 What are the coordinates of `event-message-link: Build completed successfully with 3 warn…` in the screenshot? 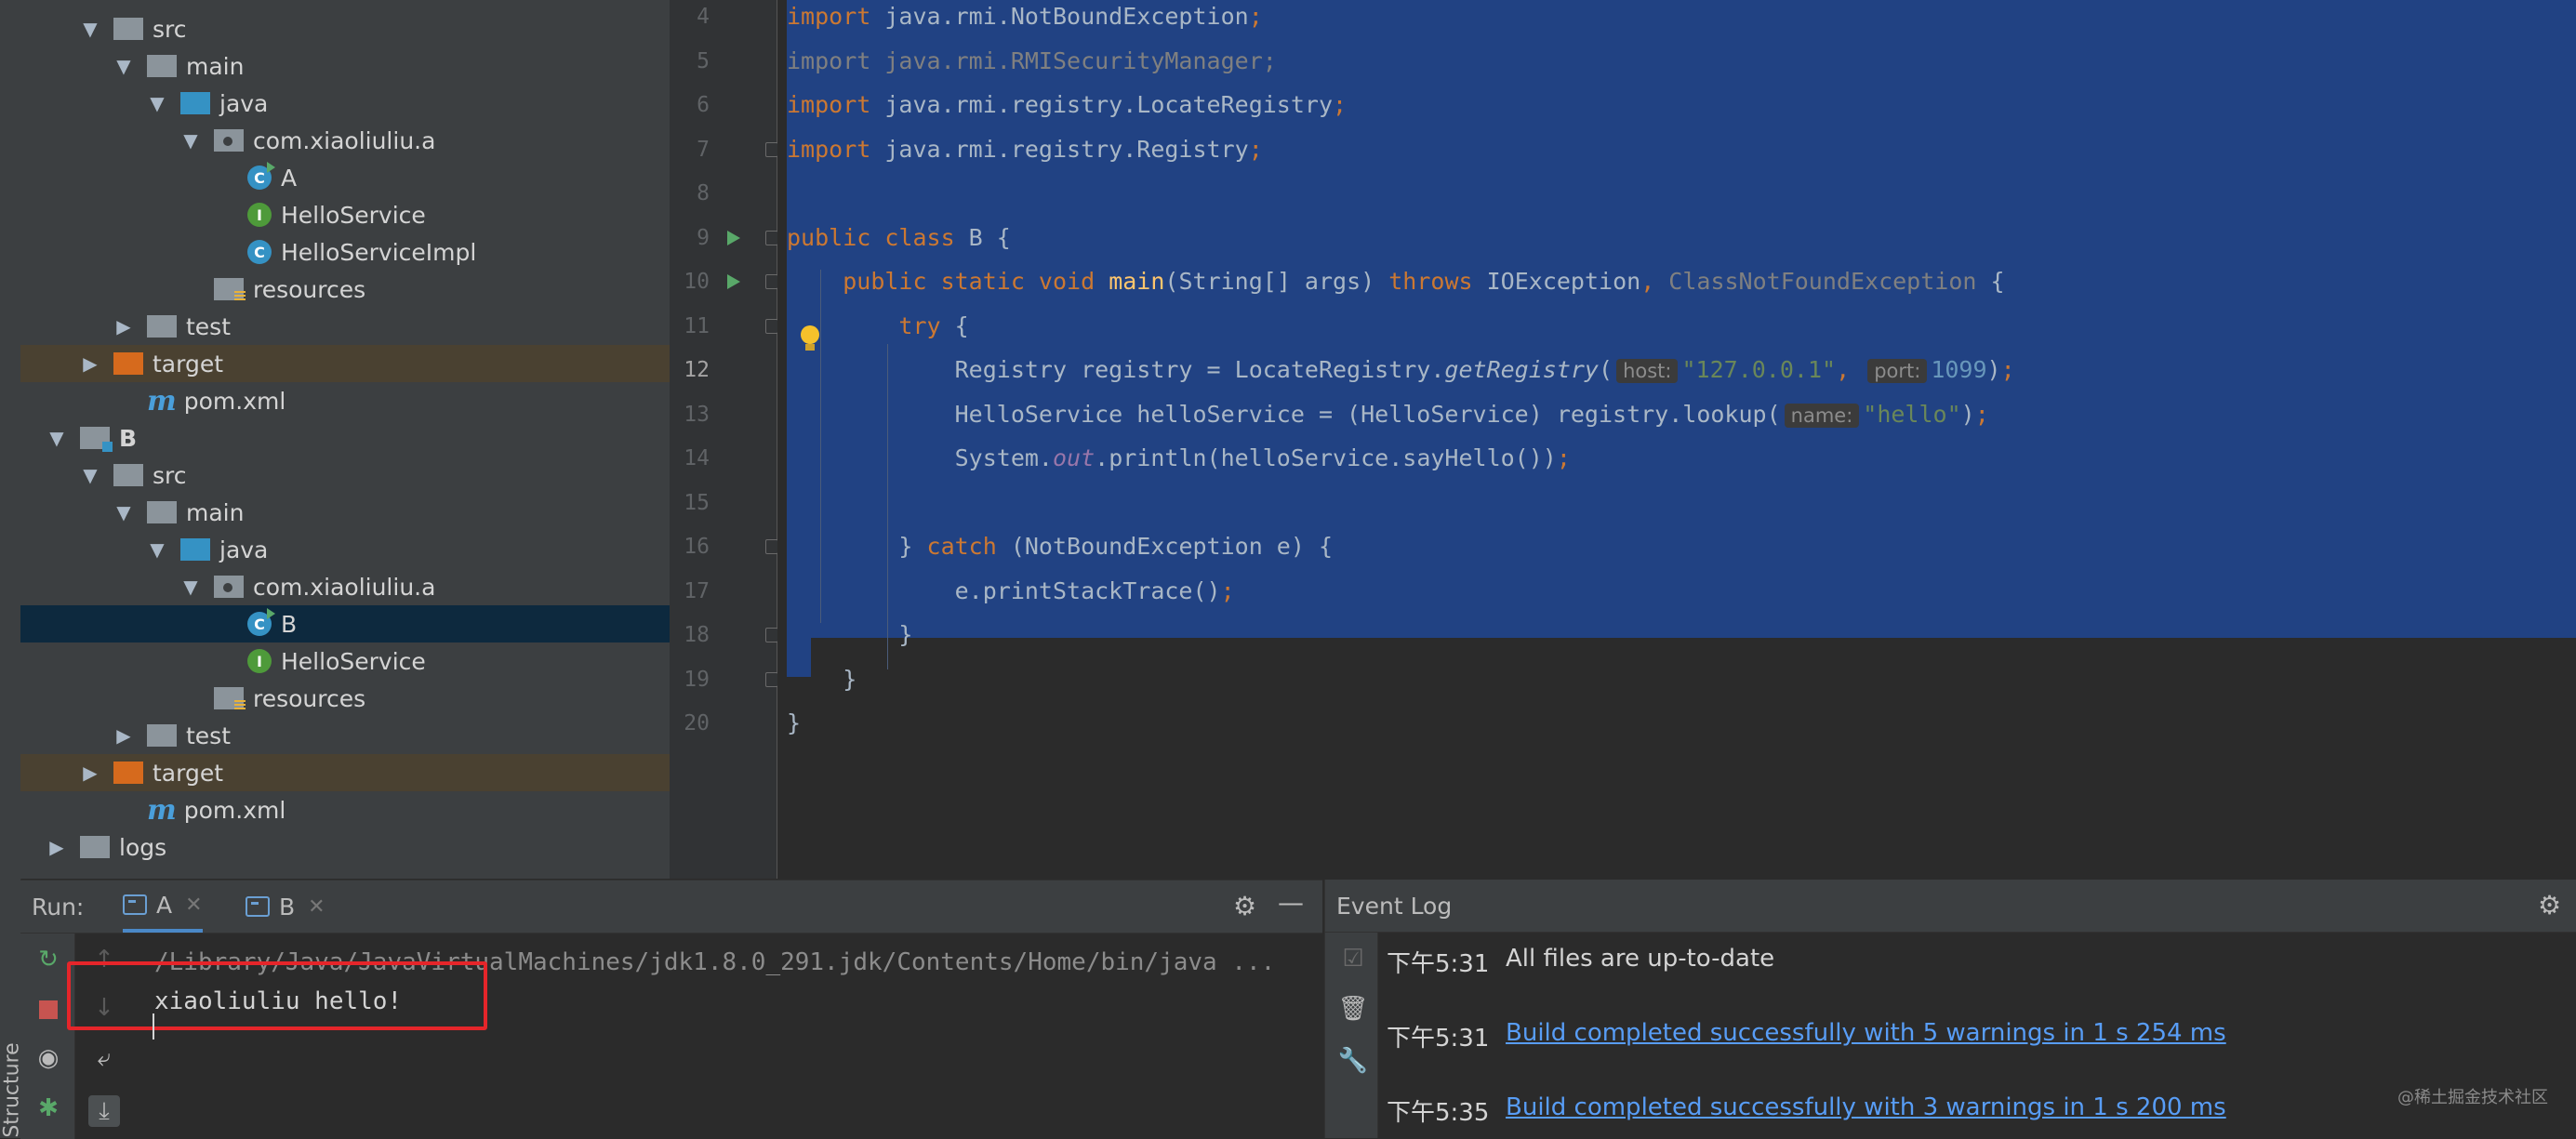 It's located at (1866, 1110).